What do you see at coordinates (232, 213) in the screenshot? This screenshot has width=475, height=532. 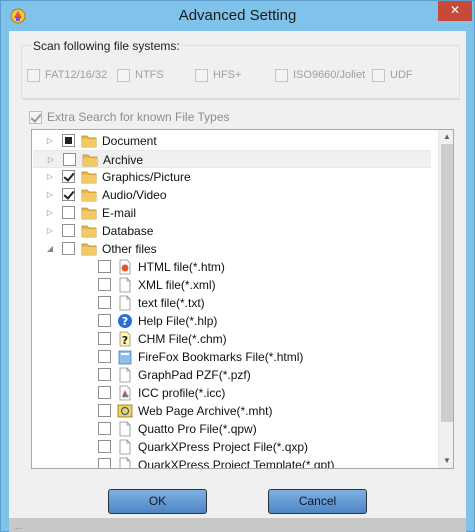 I see `tree-row: ▷ E-mail` at bounding box center [232, 213].